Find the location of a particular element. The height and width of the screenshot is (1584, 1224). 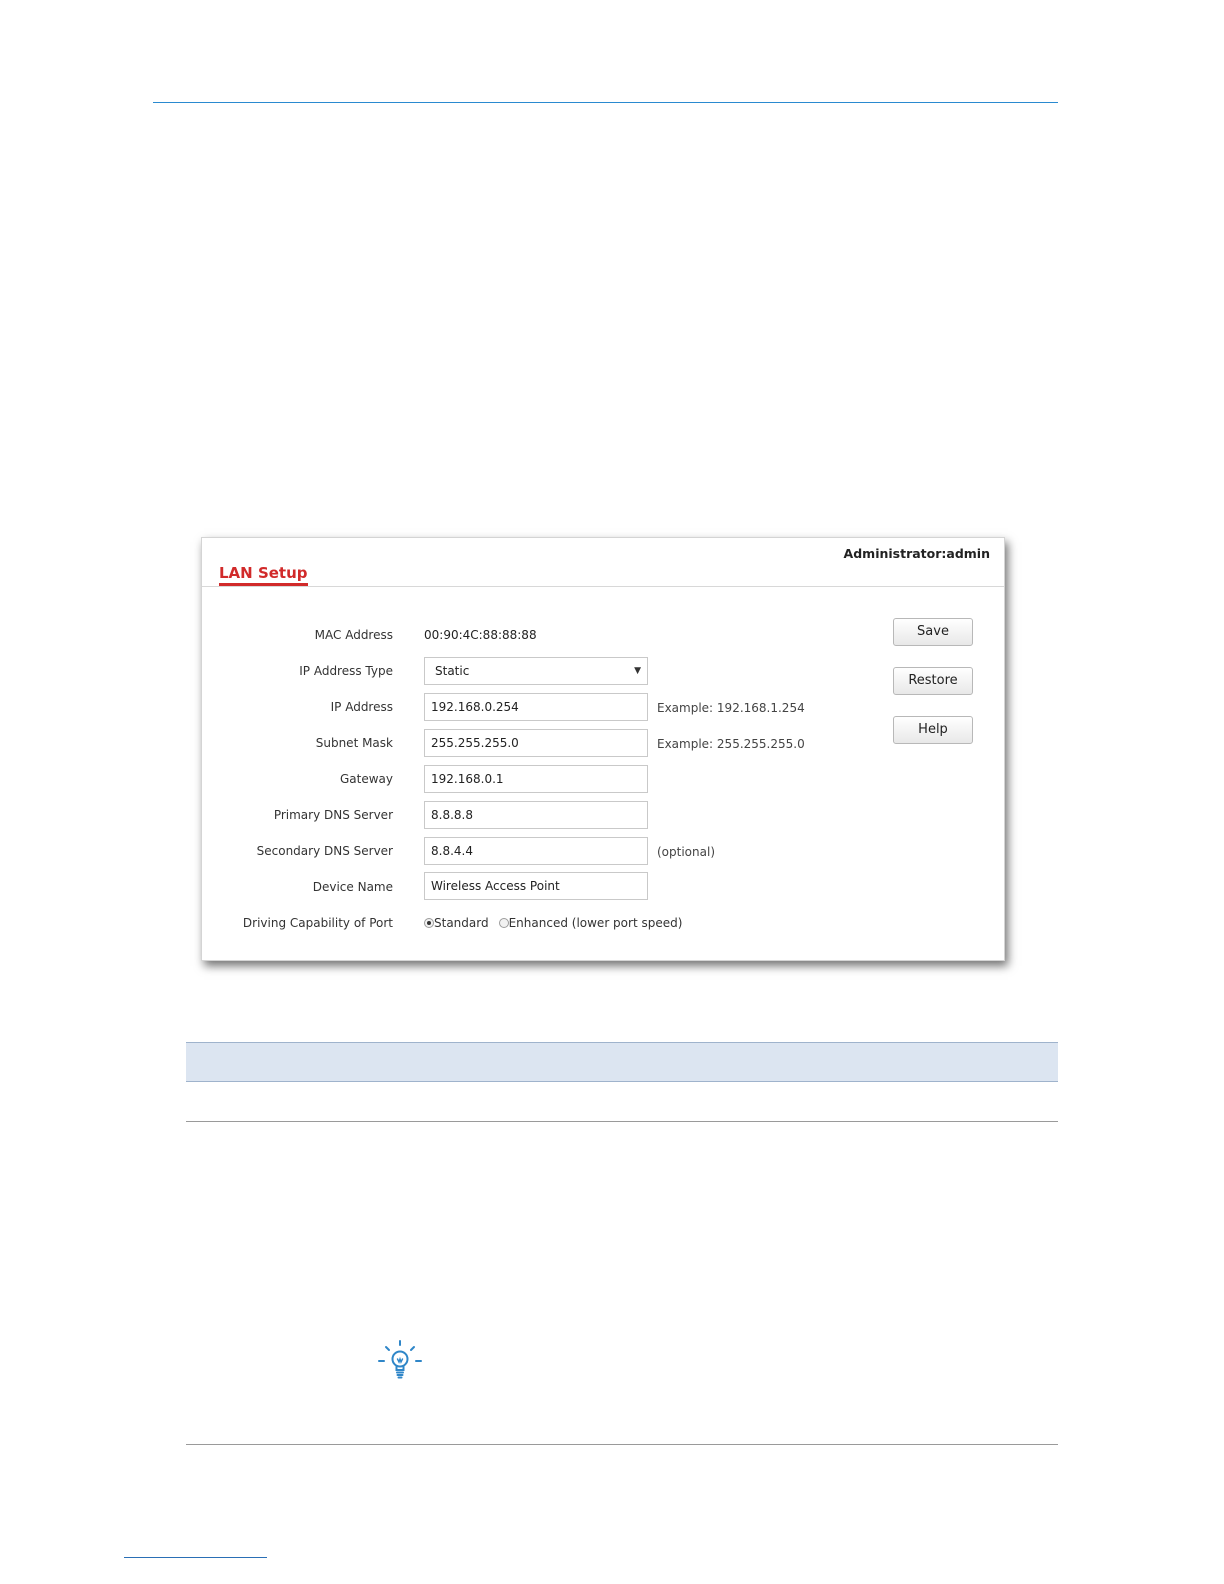

subnet-mask-label: Subnet Mask is located at coordinates (354, 743).